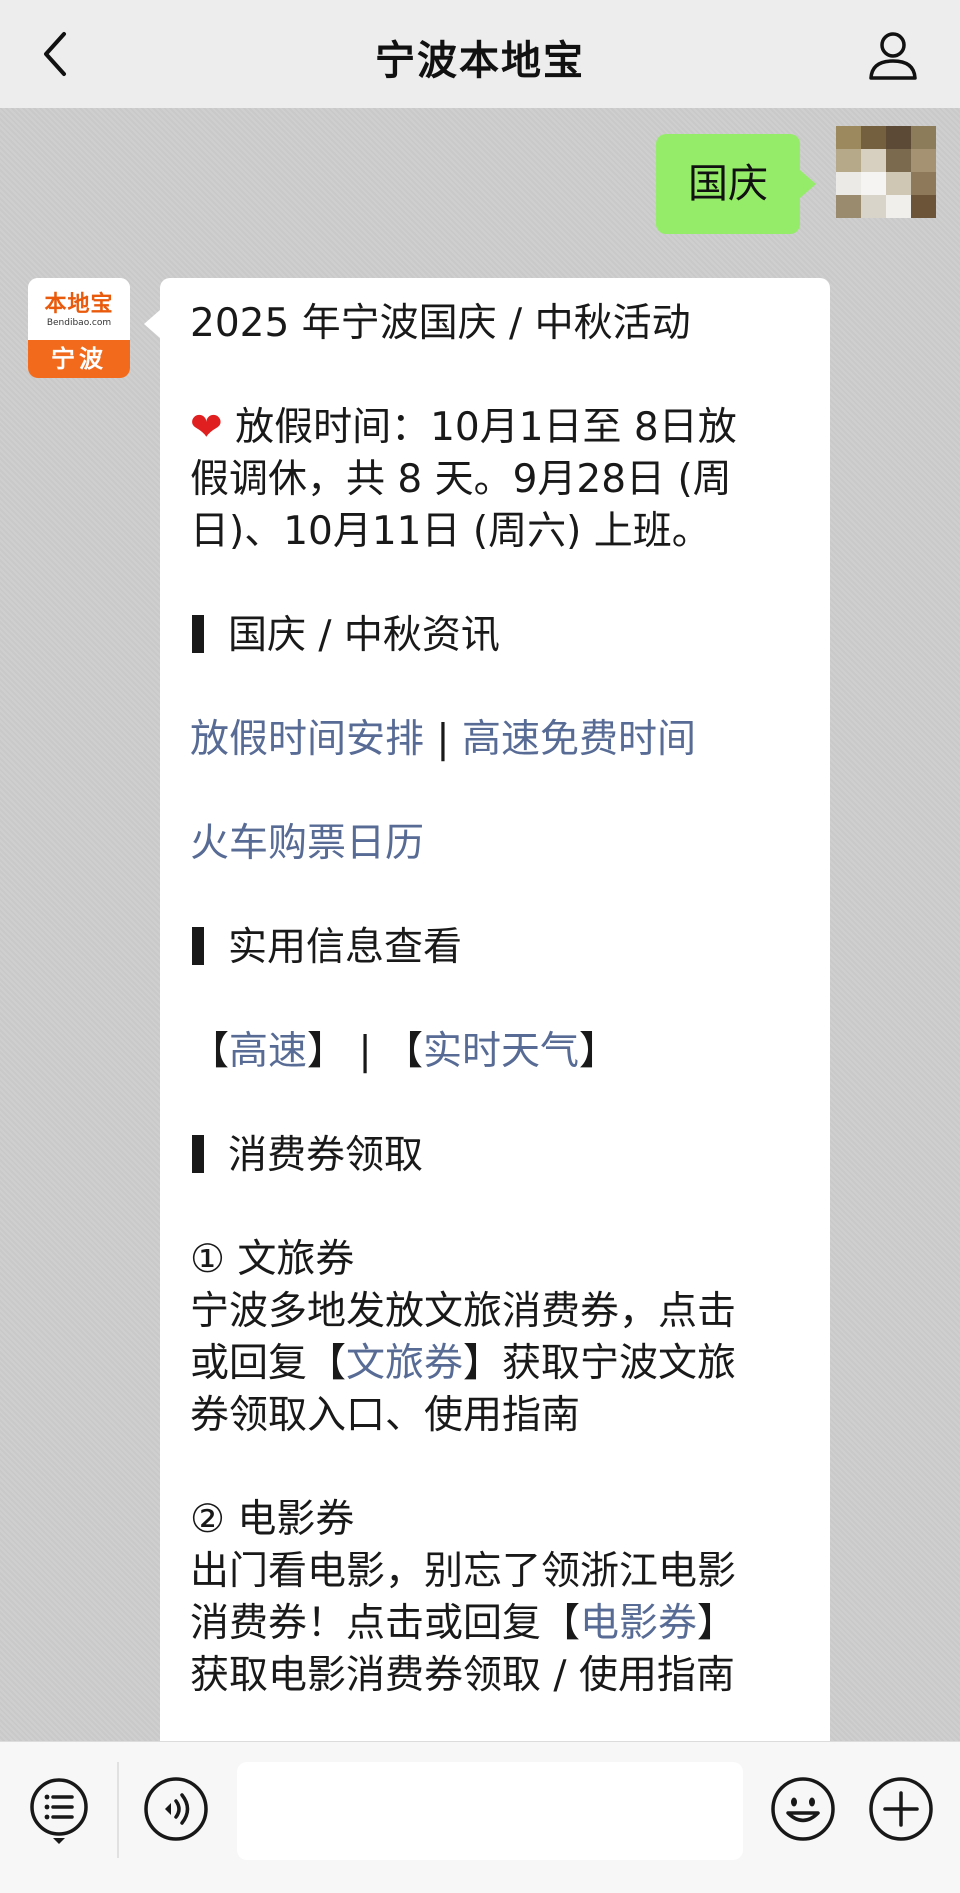 The image size is (960, 1893). What do you see at coordinates (268, 1051) in the screenshot?
I see `link-highway: 高速` at bounding box center [268, 1051].